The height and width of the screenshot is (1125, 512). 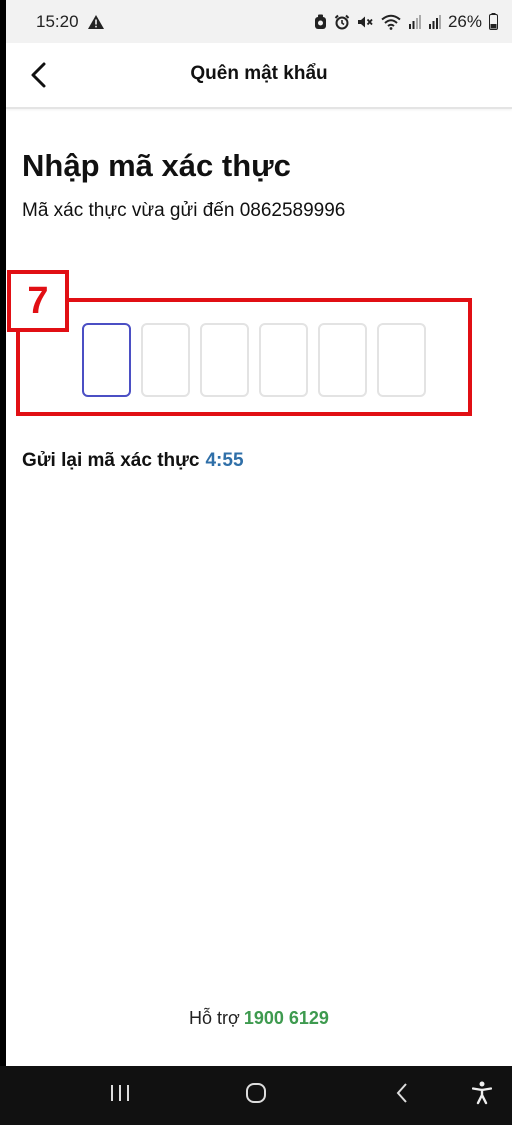 I want to click on annotation-step-label: 7, so click(x=38, y=301).